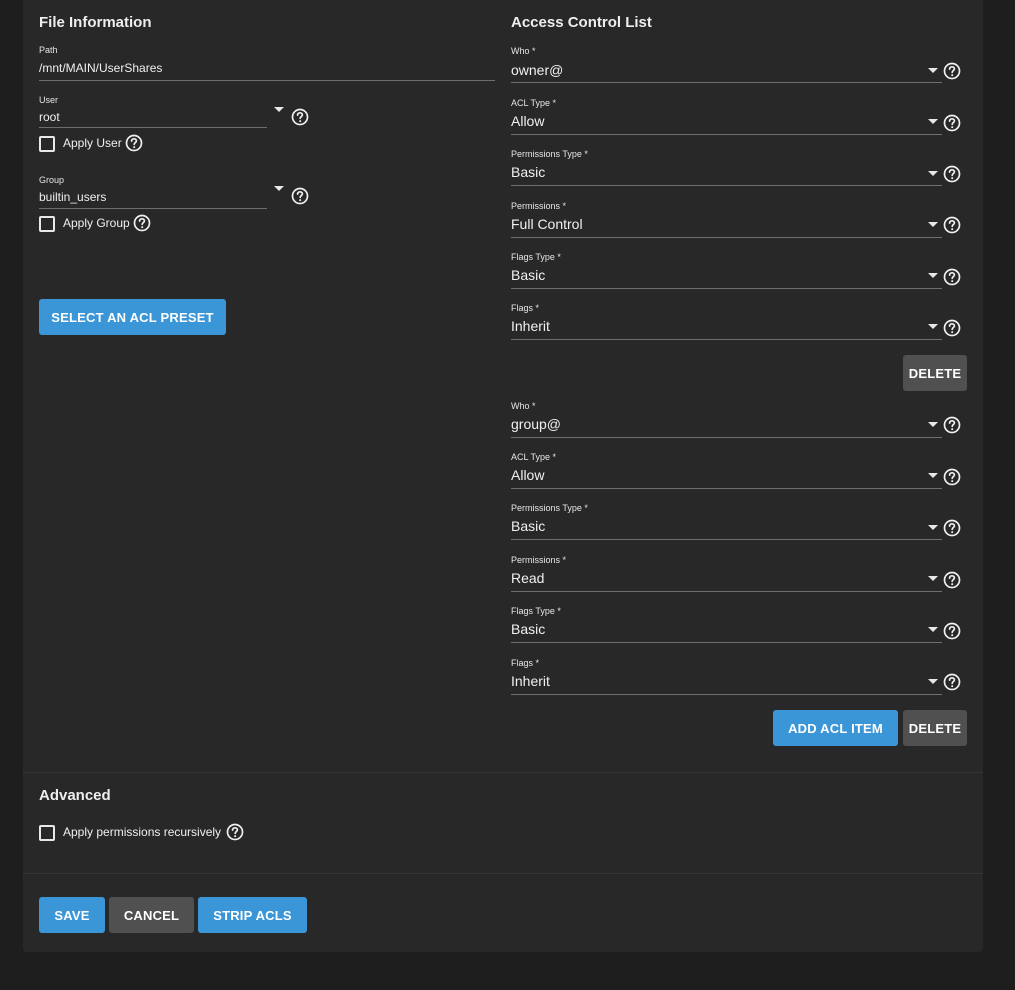 This screenshot has height=990, width=1015. I want to click on apply-group-checkbox, so click(47, 224).